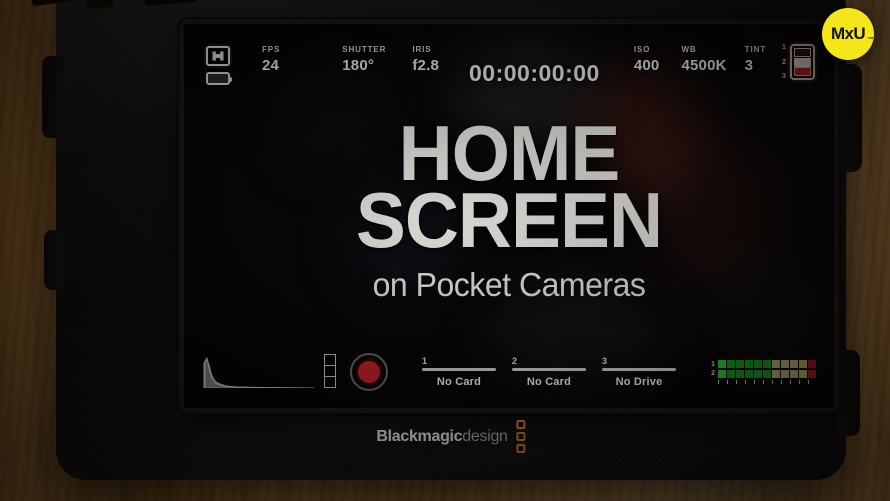 Image resolution: width=890 pixels, height=501 pixels. I want to click on mxu-logo-text: MxU ™, so click(852, 34).